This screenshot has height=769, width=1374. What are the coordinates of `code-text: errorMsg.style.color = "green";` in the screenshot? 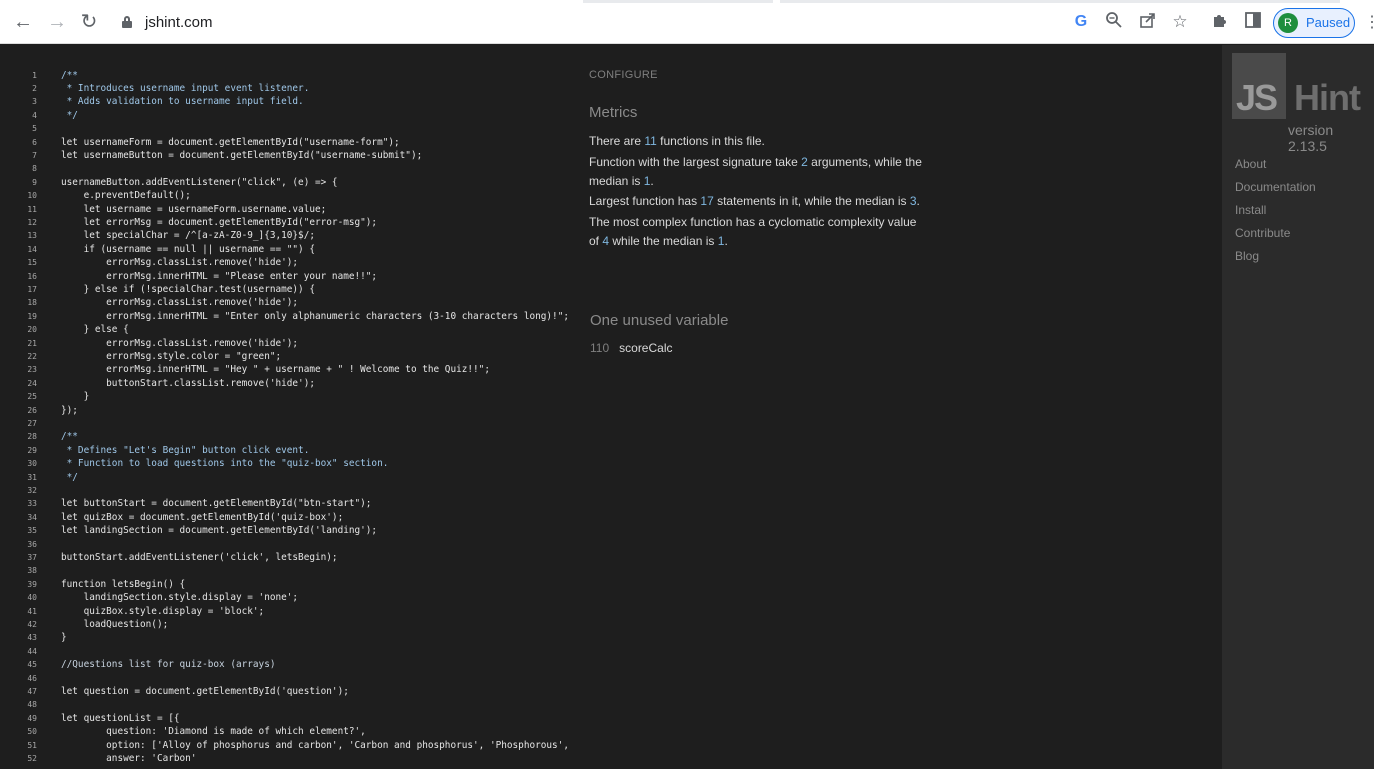 It's located at (171, 356).